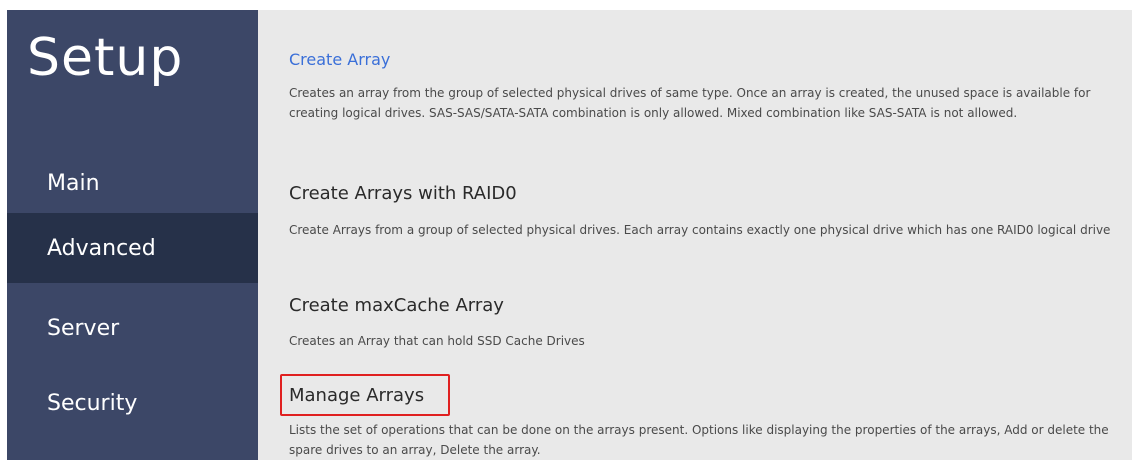 Image resolution: width=1132 pixels, height=460 pixels. I want to click on create-maxcache-array-link: Create maxCache Array, so click(396, 305).